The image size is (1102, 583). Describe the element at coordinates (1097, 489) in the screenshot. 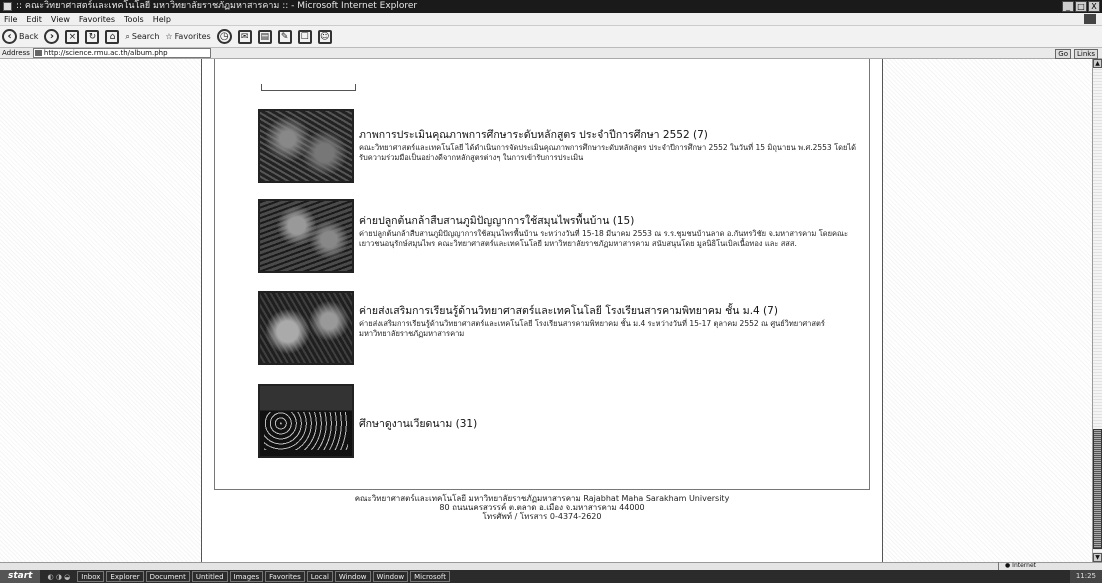

I see `scroll-thumb` at that location.